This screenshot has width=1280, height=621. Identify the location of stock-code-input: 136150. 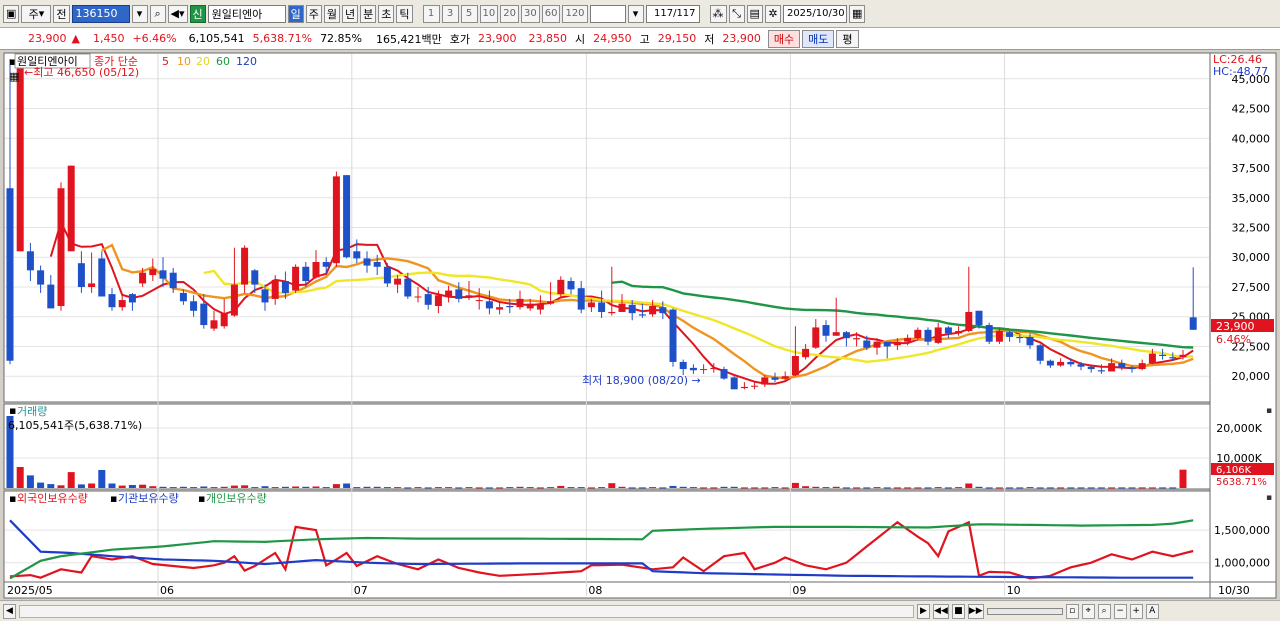
(100, 13).